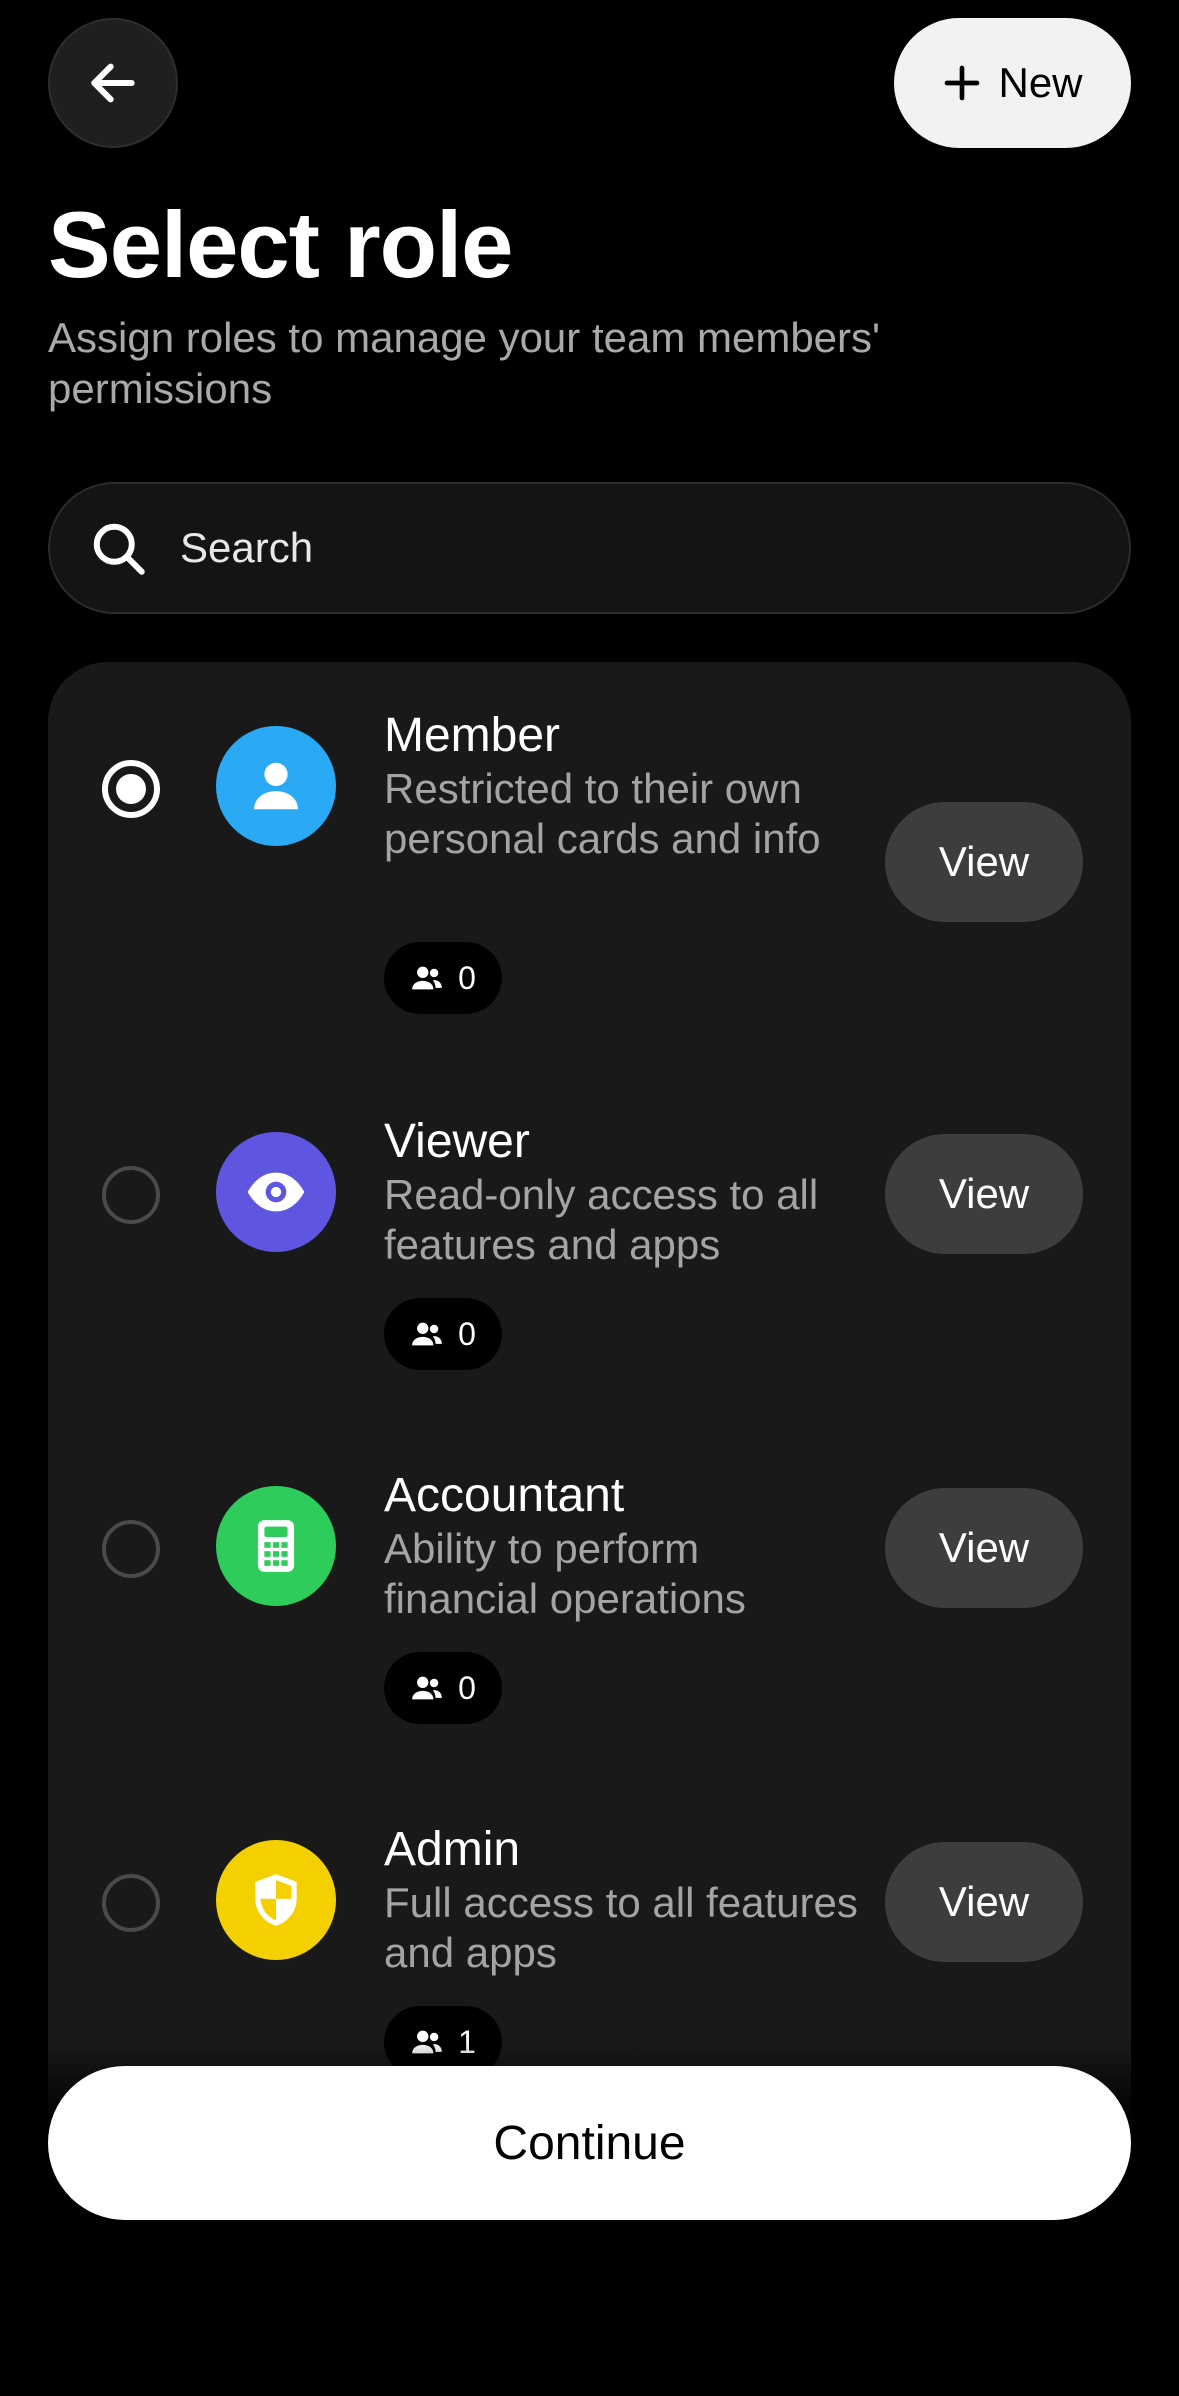 The height and width of the screenshot is (2396, 1179). I want to click on eye-icon, so click(276, 1192).